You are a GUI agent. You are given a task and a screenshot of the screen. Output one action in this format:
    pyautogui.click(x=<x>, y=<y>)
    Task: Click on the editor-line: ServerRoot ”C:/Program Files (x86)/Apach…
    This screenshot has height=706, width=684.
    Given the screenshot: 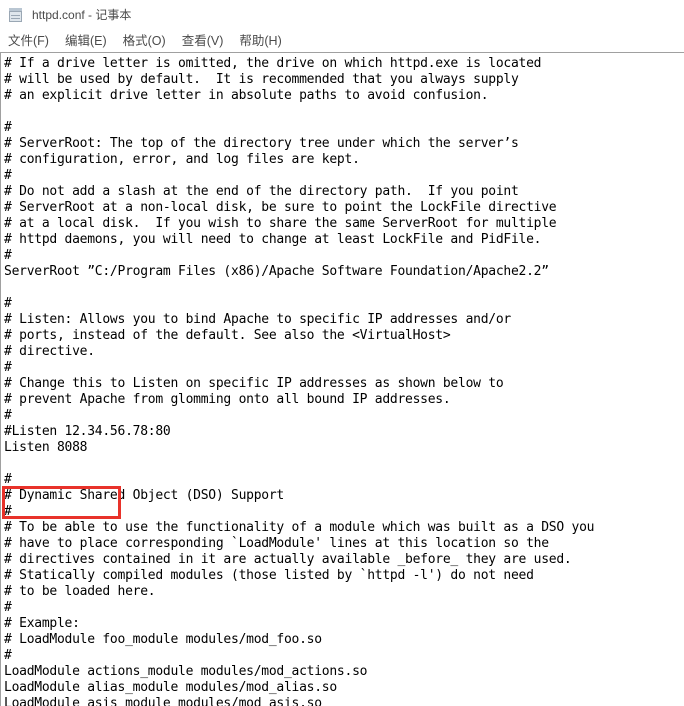 What is the action you would take?
    pyautogui.click(x=276, y=271)
    